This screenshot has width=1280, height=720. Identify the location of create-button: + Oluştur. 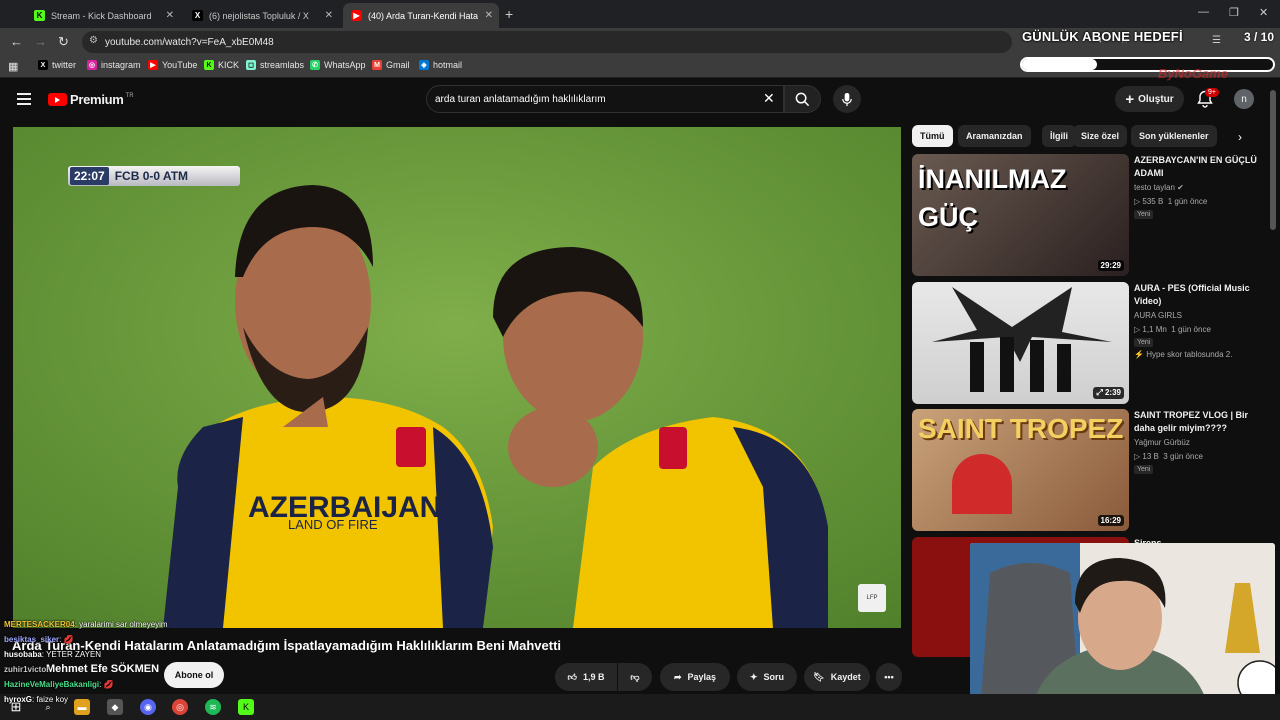
(1149, 99).